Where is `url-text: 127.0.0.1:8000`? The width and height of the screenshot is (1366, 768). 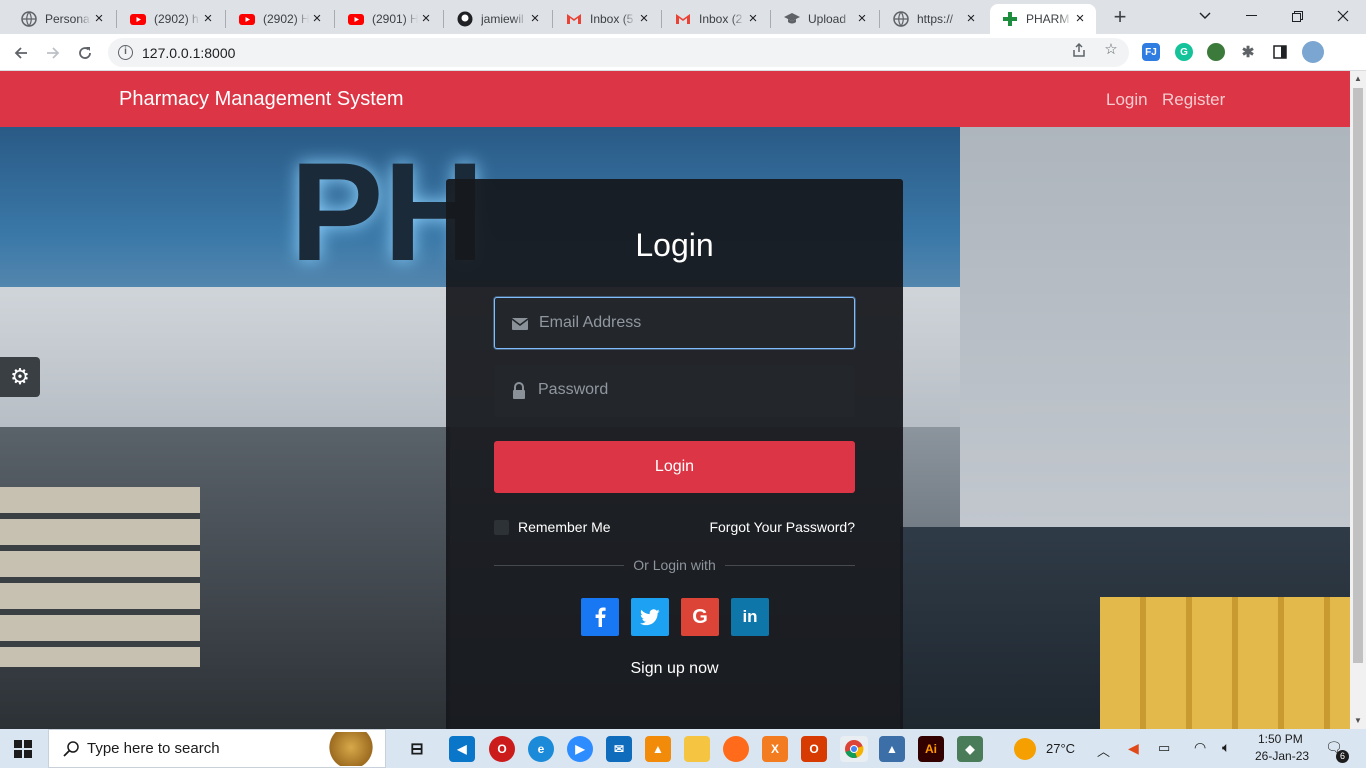 url-text: 127.0.0.1:8000 is located at coordinates (188, 53).